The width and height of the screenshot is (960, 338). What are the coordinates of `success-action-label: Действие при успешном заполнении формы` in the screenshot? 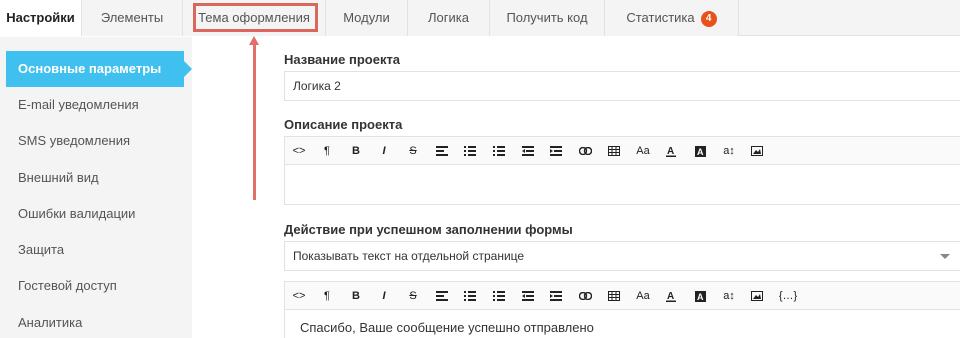 It's located at (428, 229).